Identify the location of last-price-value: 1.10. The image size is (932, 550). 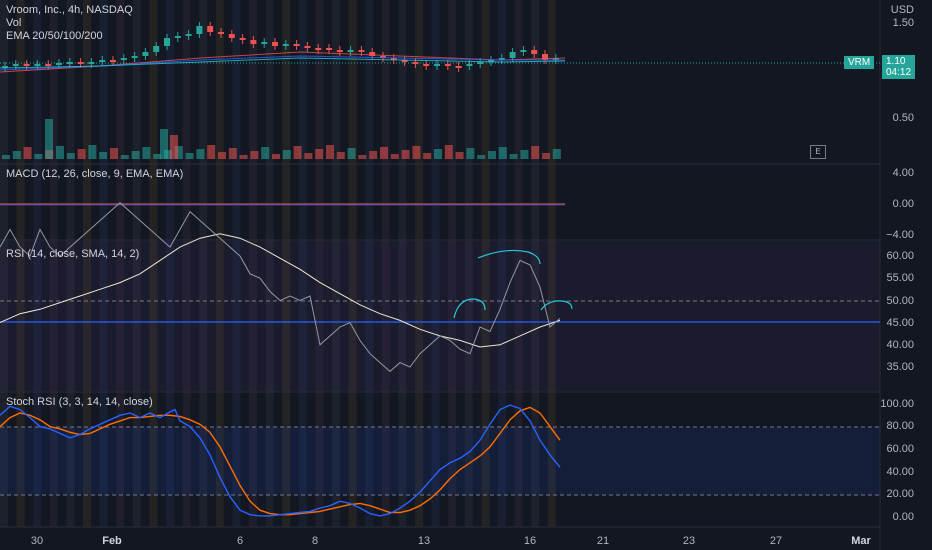
(896, 61).